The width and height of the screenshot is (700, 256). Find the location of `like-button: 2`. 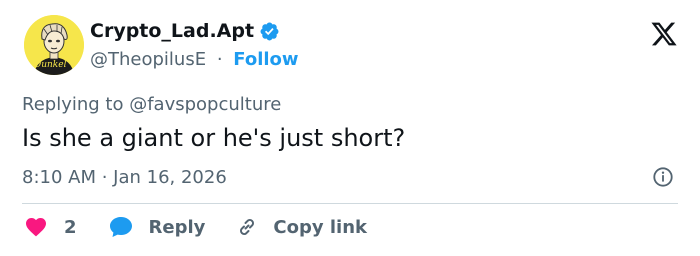

like-button: 2 is located at coordinates (50, 227).